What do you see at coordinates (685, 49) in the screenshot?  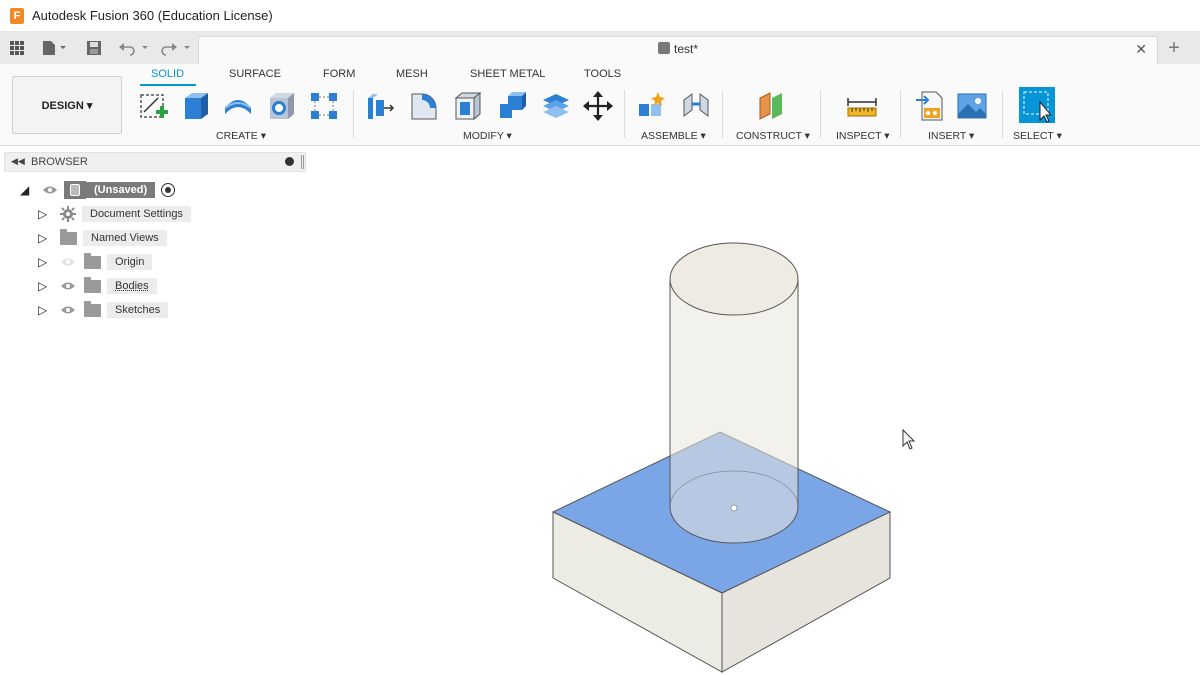 I see `document-tab-label: test*` at bounding box center [685, 49].